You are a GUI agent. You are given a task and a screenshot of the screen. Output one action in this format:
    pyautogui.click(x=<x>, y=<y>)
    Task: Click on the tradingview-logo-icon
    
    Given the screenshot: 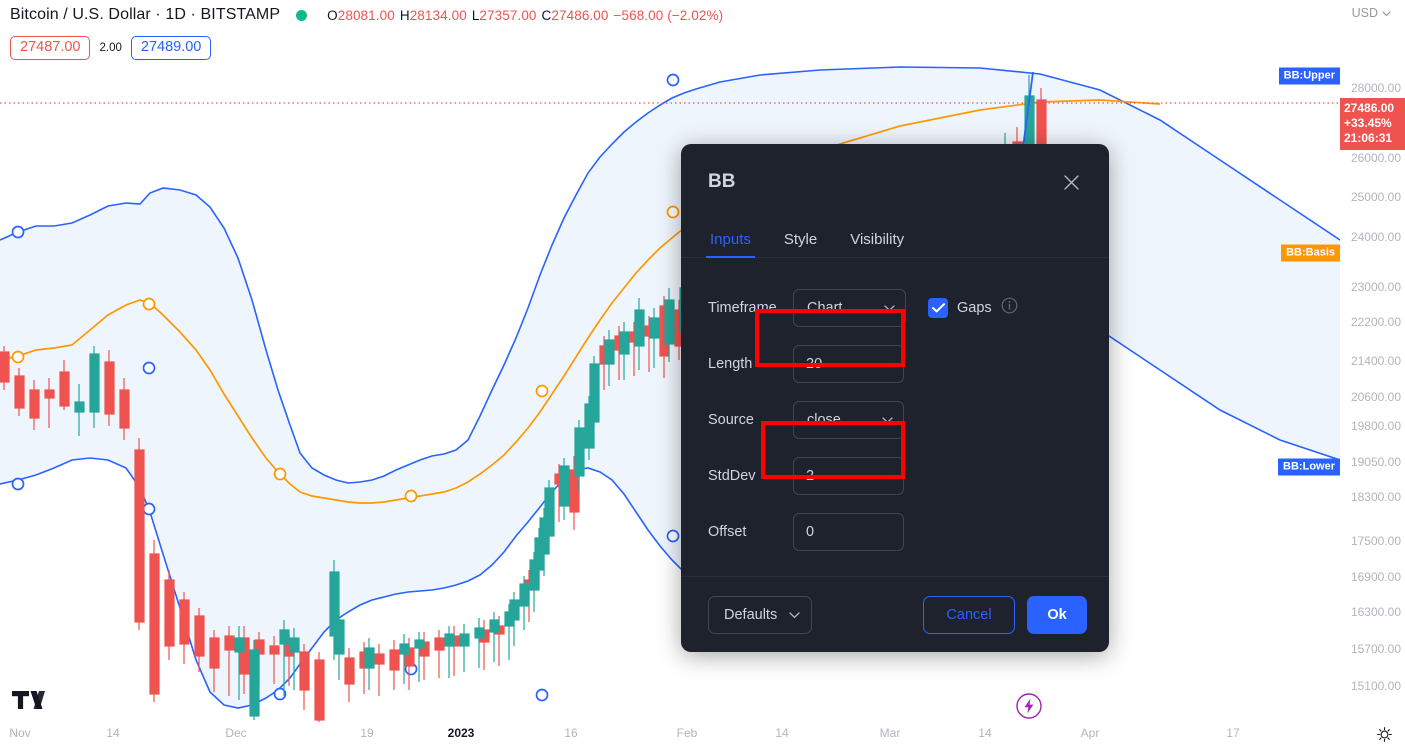 What is the action you would take?
    pyautogui.click(x=30, y=702)
    